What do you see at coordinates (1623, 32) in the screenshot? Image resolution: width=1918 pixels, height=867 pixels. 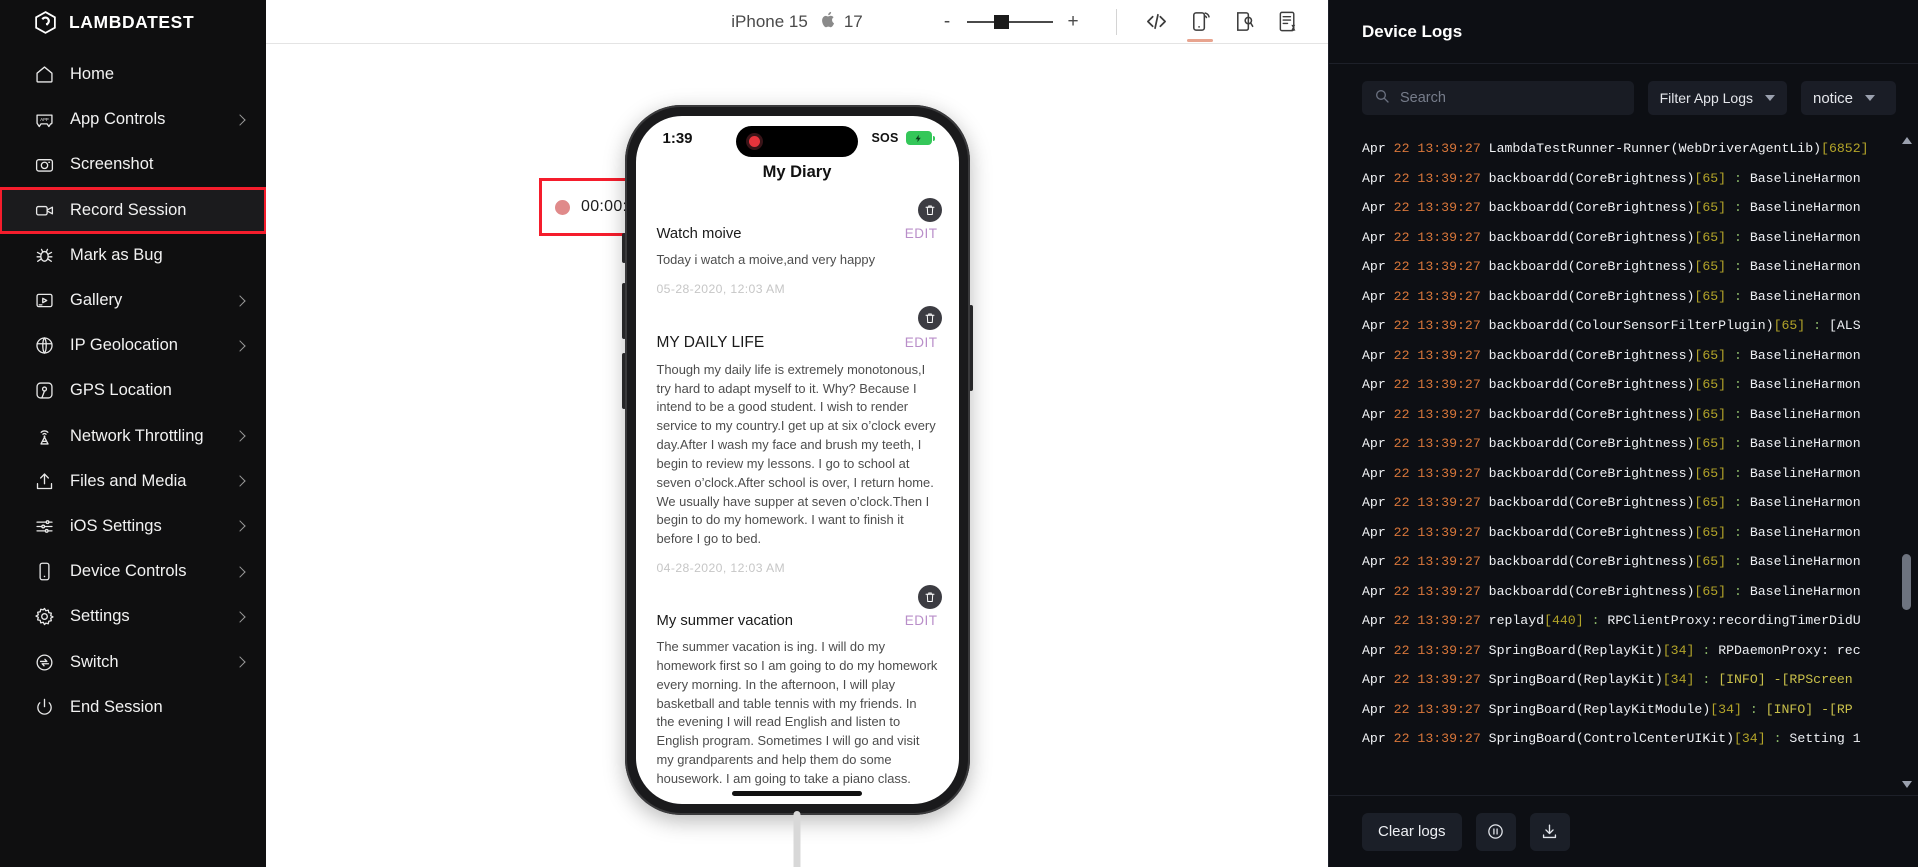 I see `logs-panel-title: Device Logs` at bounding box center [1623, 32].